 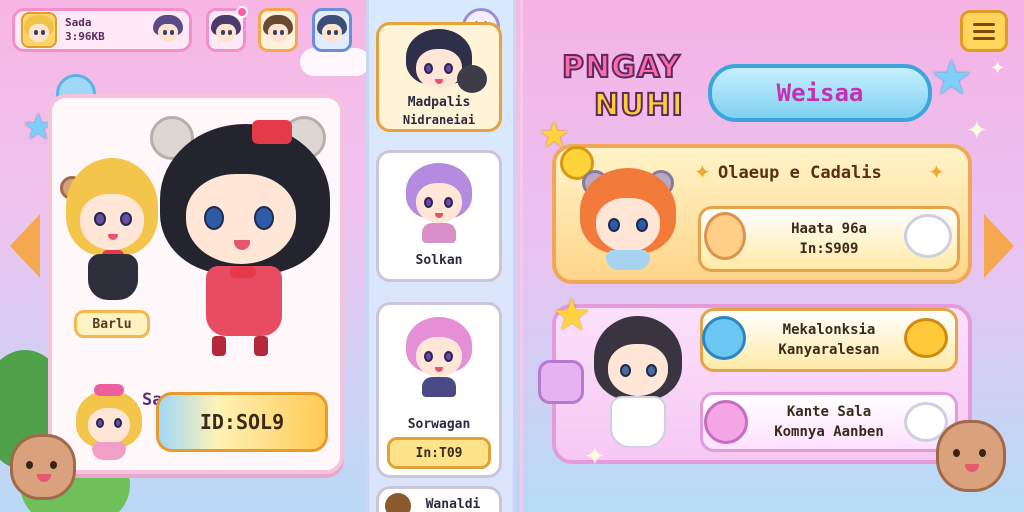 What do you see at coordinates (111, 230) in the screenshot?
I see `character-blonde` at bounding box center [111, 230].